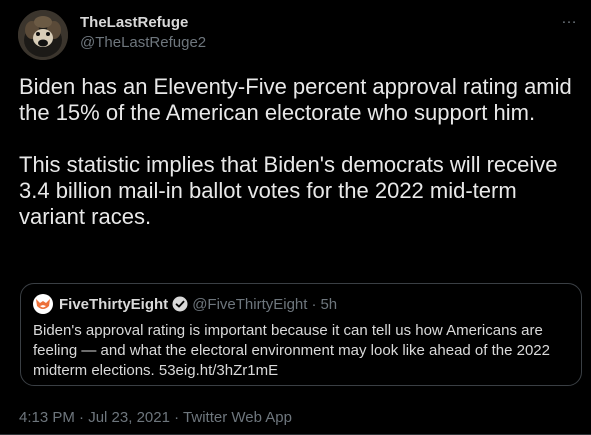 This screenshot has height=435, width=591. Describe the element at coordinates (143, 43) in the screenshot. I see `author-handle: @TheLastRefuge2` at that location.